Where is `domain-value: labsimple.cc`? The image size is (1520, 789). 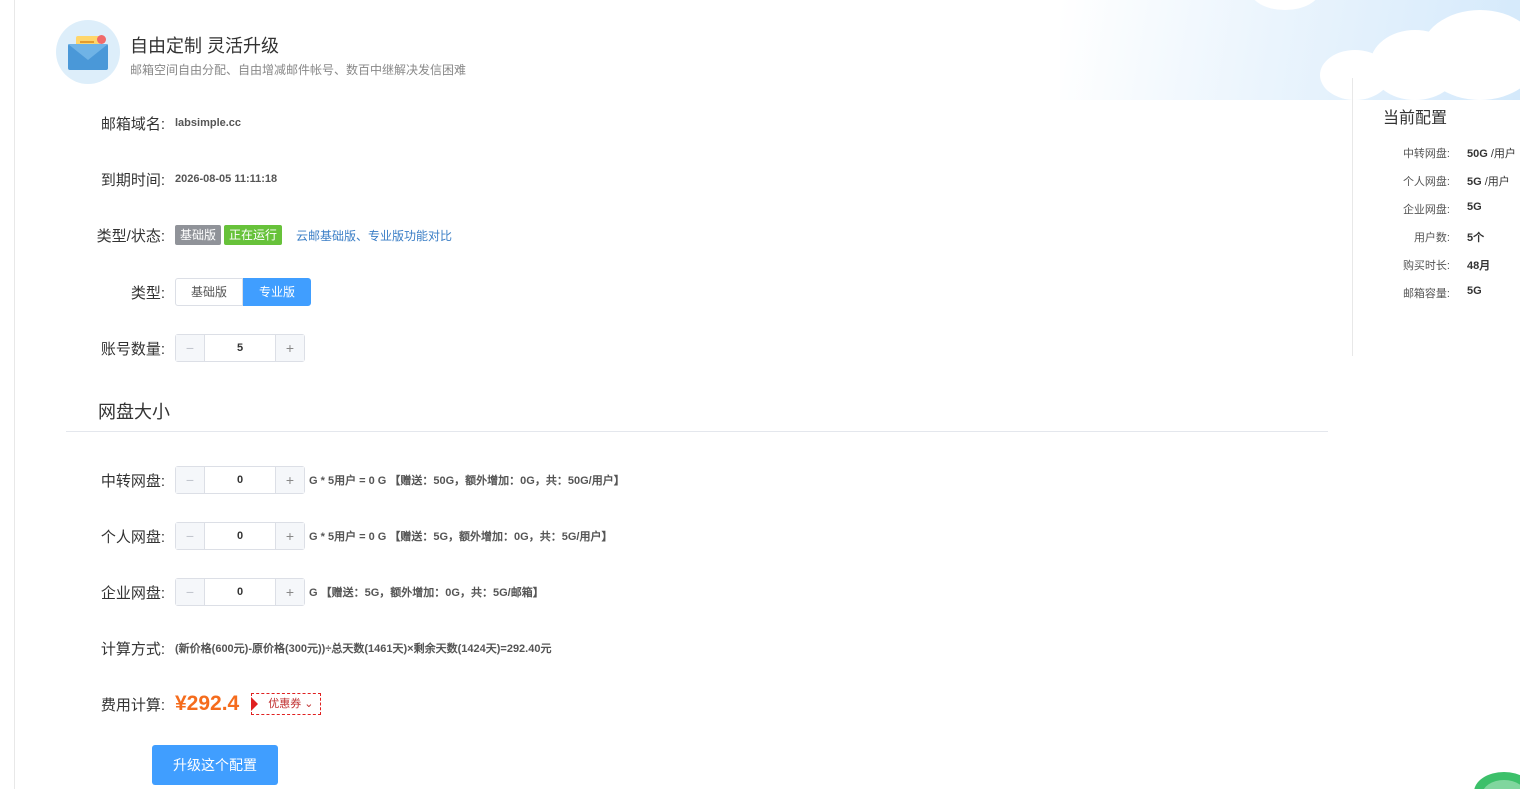
domain-value: labsimple.cc is located at coordinates (208, 123).